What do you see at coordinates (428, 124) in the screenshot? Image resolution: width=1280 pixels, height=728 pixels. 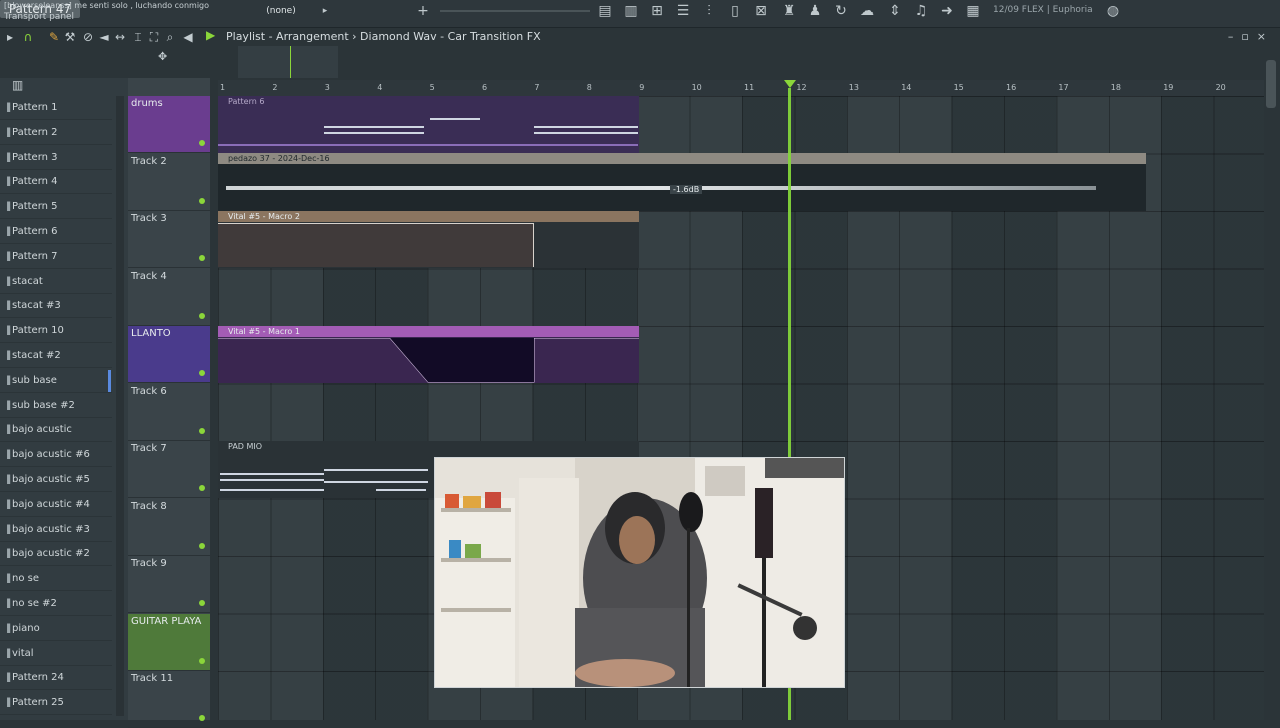 I see `clip-pattern6: Pattern 6` at bounding box center [428, 124].